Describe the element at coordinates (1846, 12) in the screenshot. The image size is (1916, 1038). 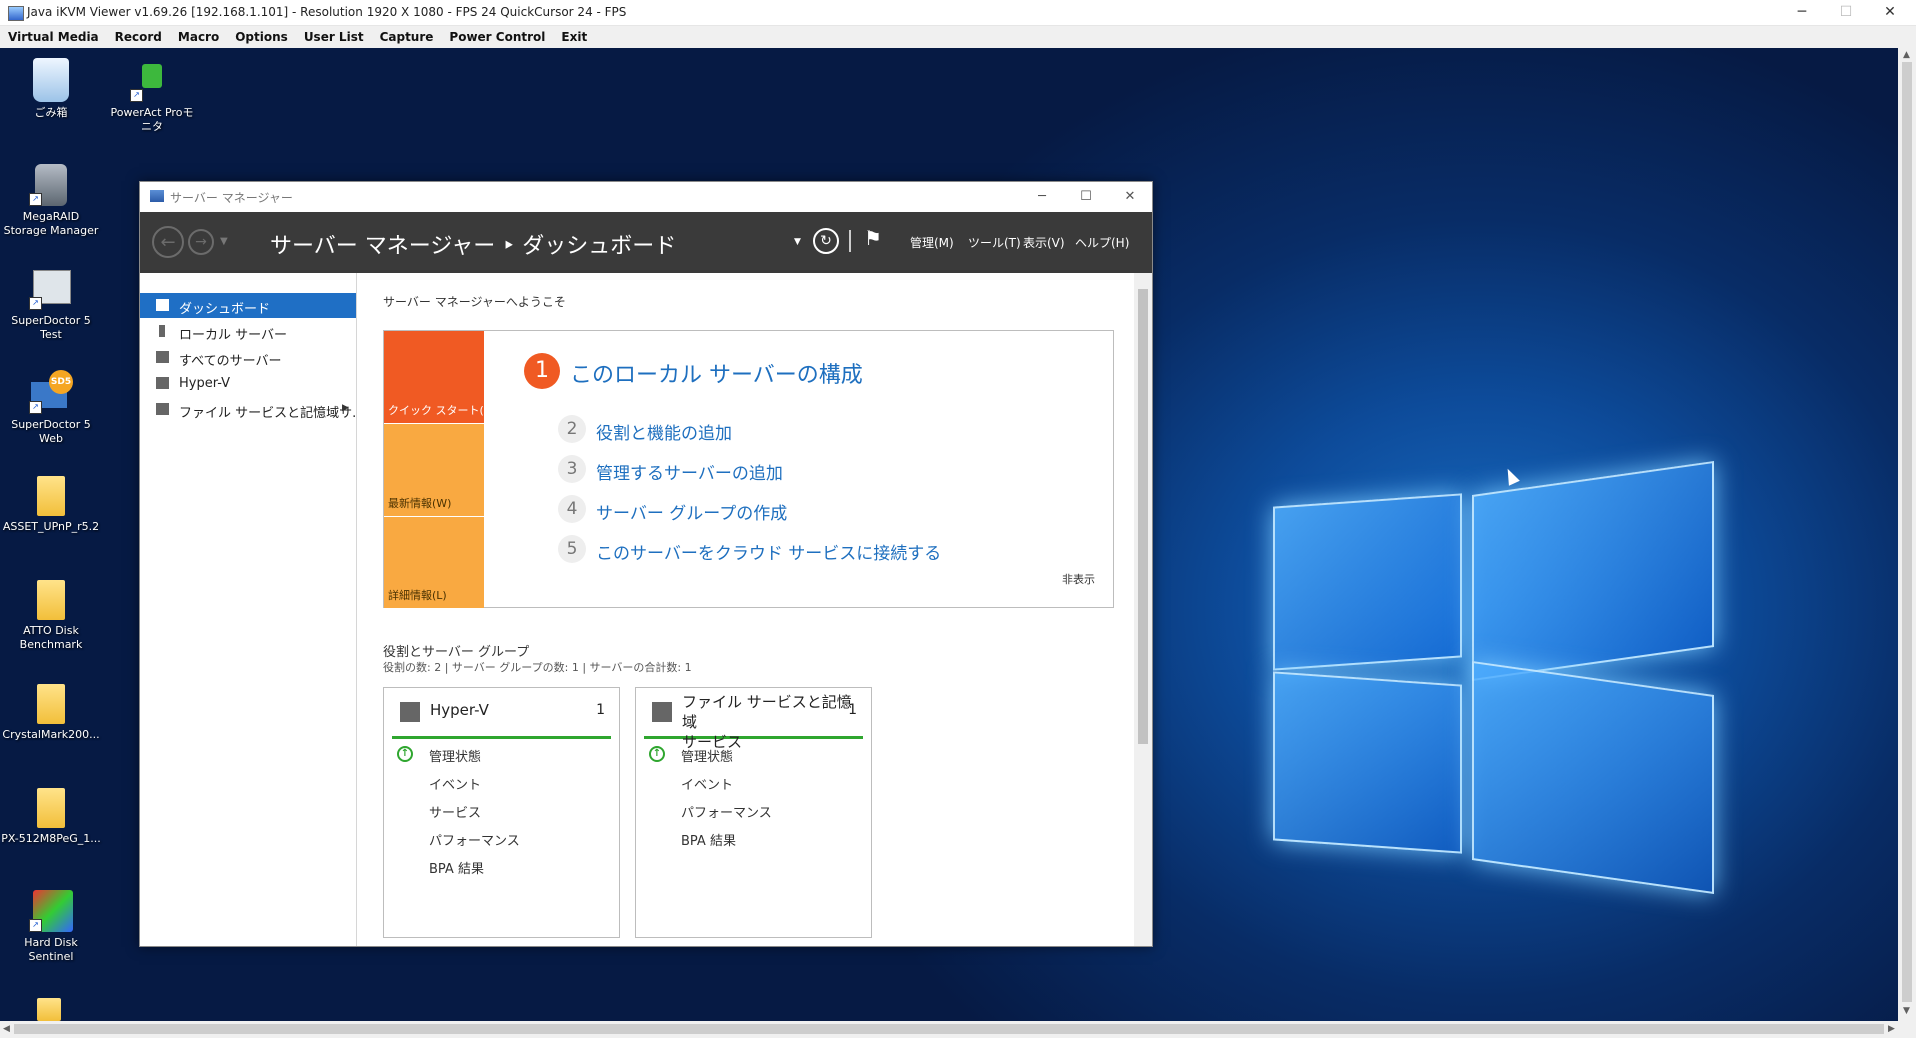
I see `maximize-button: ☐` at that location.